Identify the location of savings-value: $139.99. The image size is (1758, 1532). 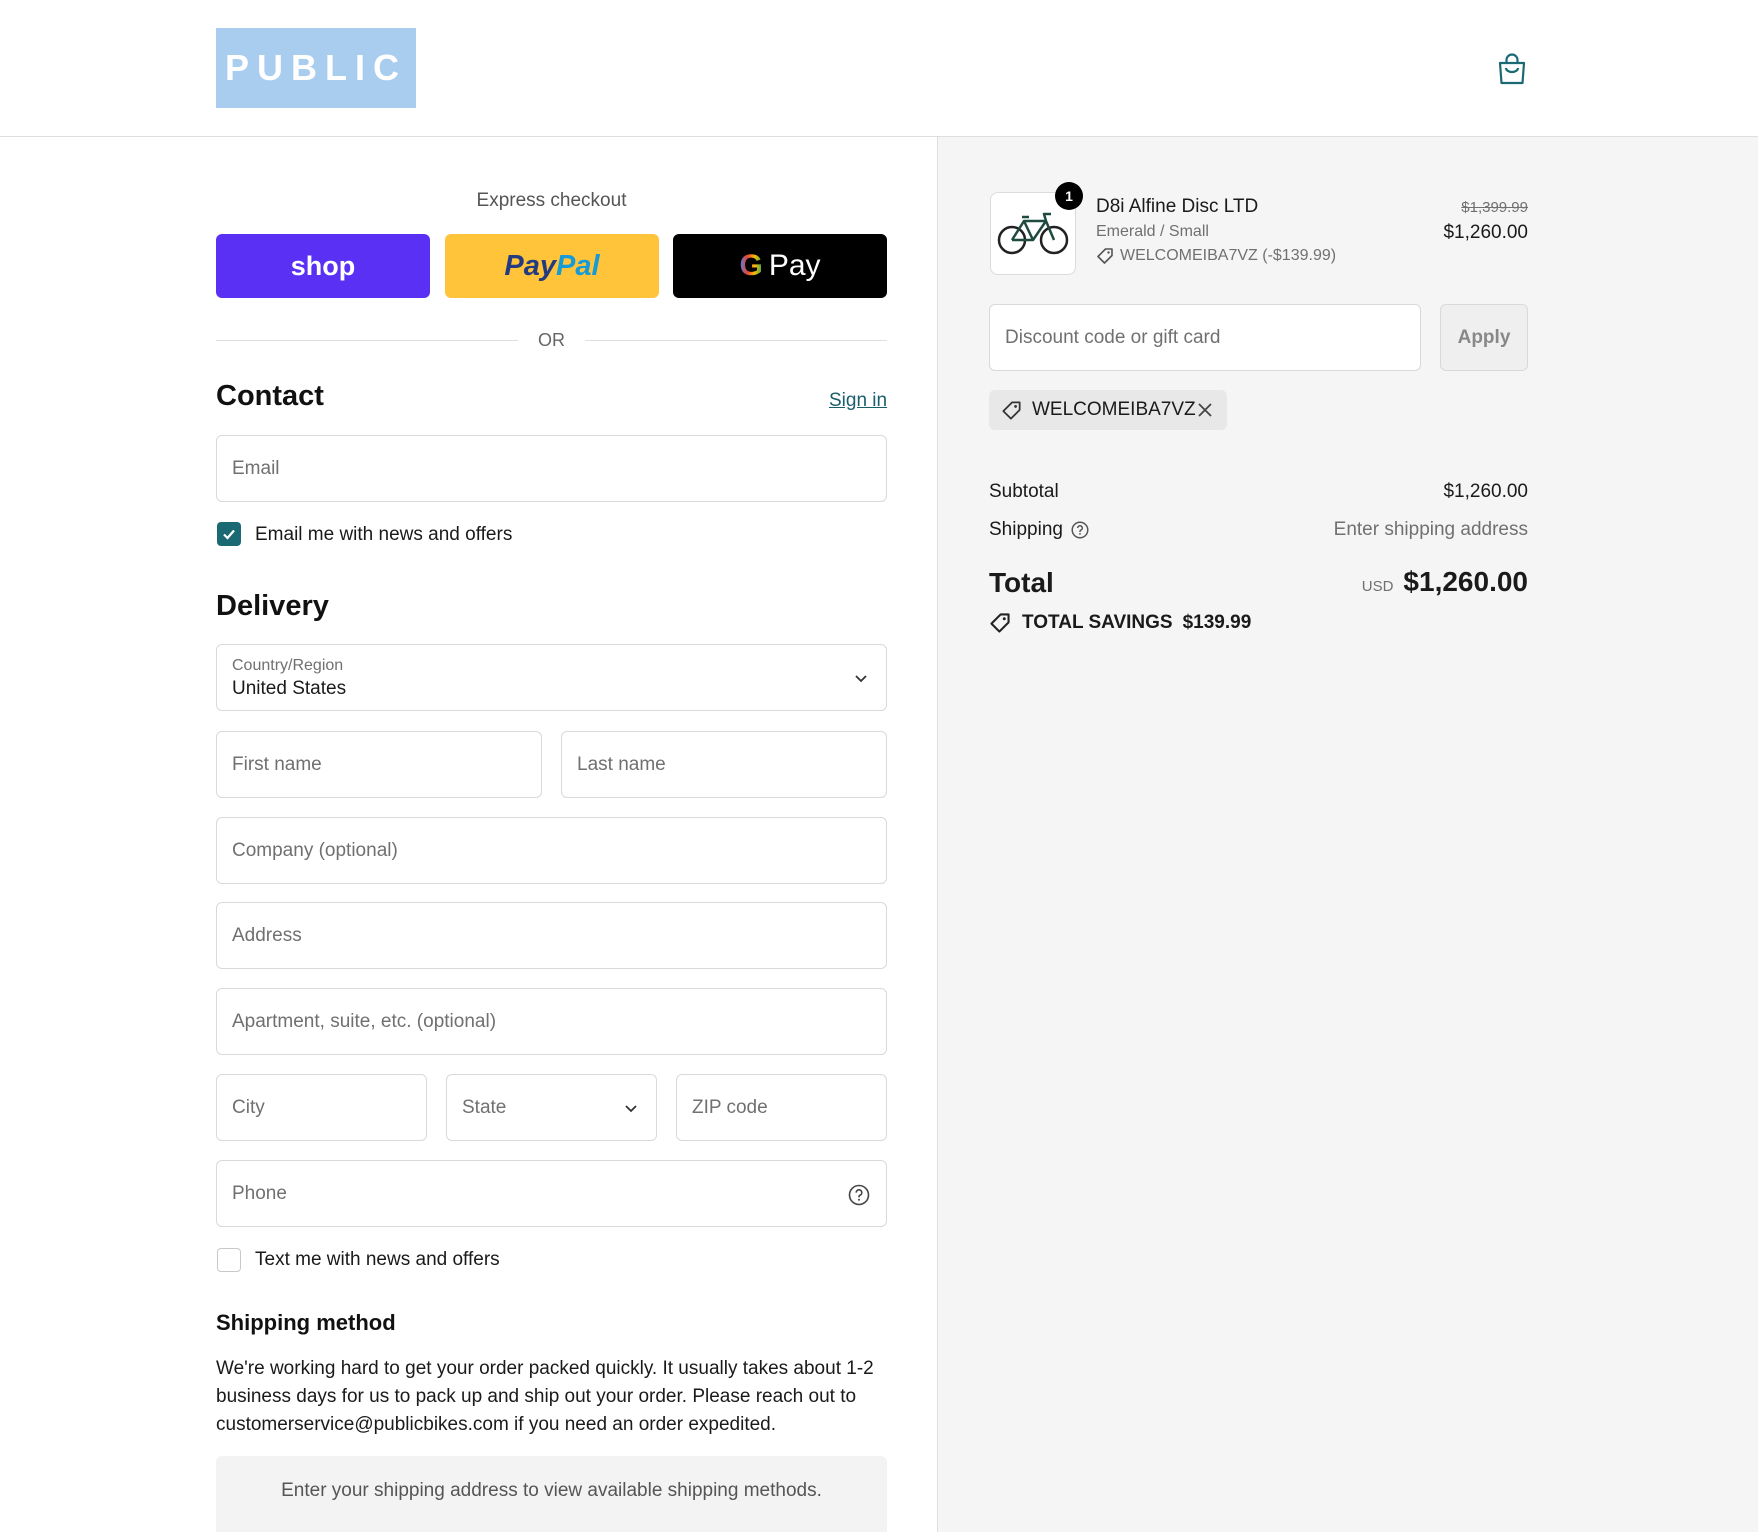
(1217, 622).